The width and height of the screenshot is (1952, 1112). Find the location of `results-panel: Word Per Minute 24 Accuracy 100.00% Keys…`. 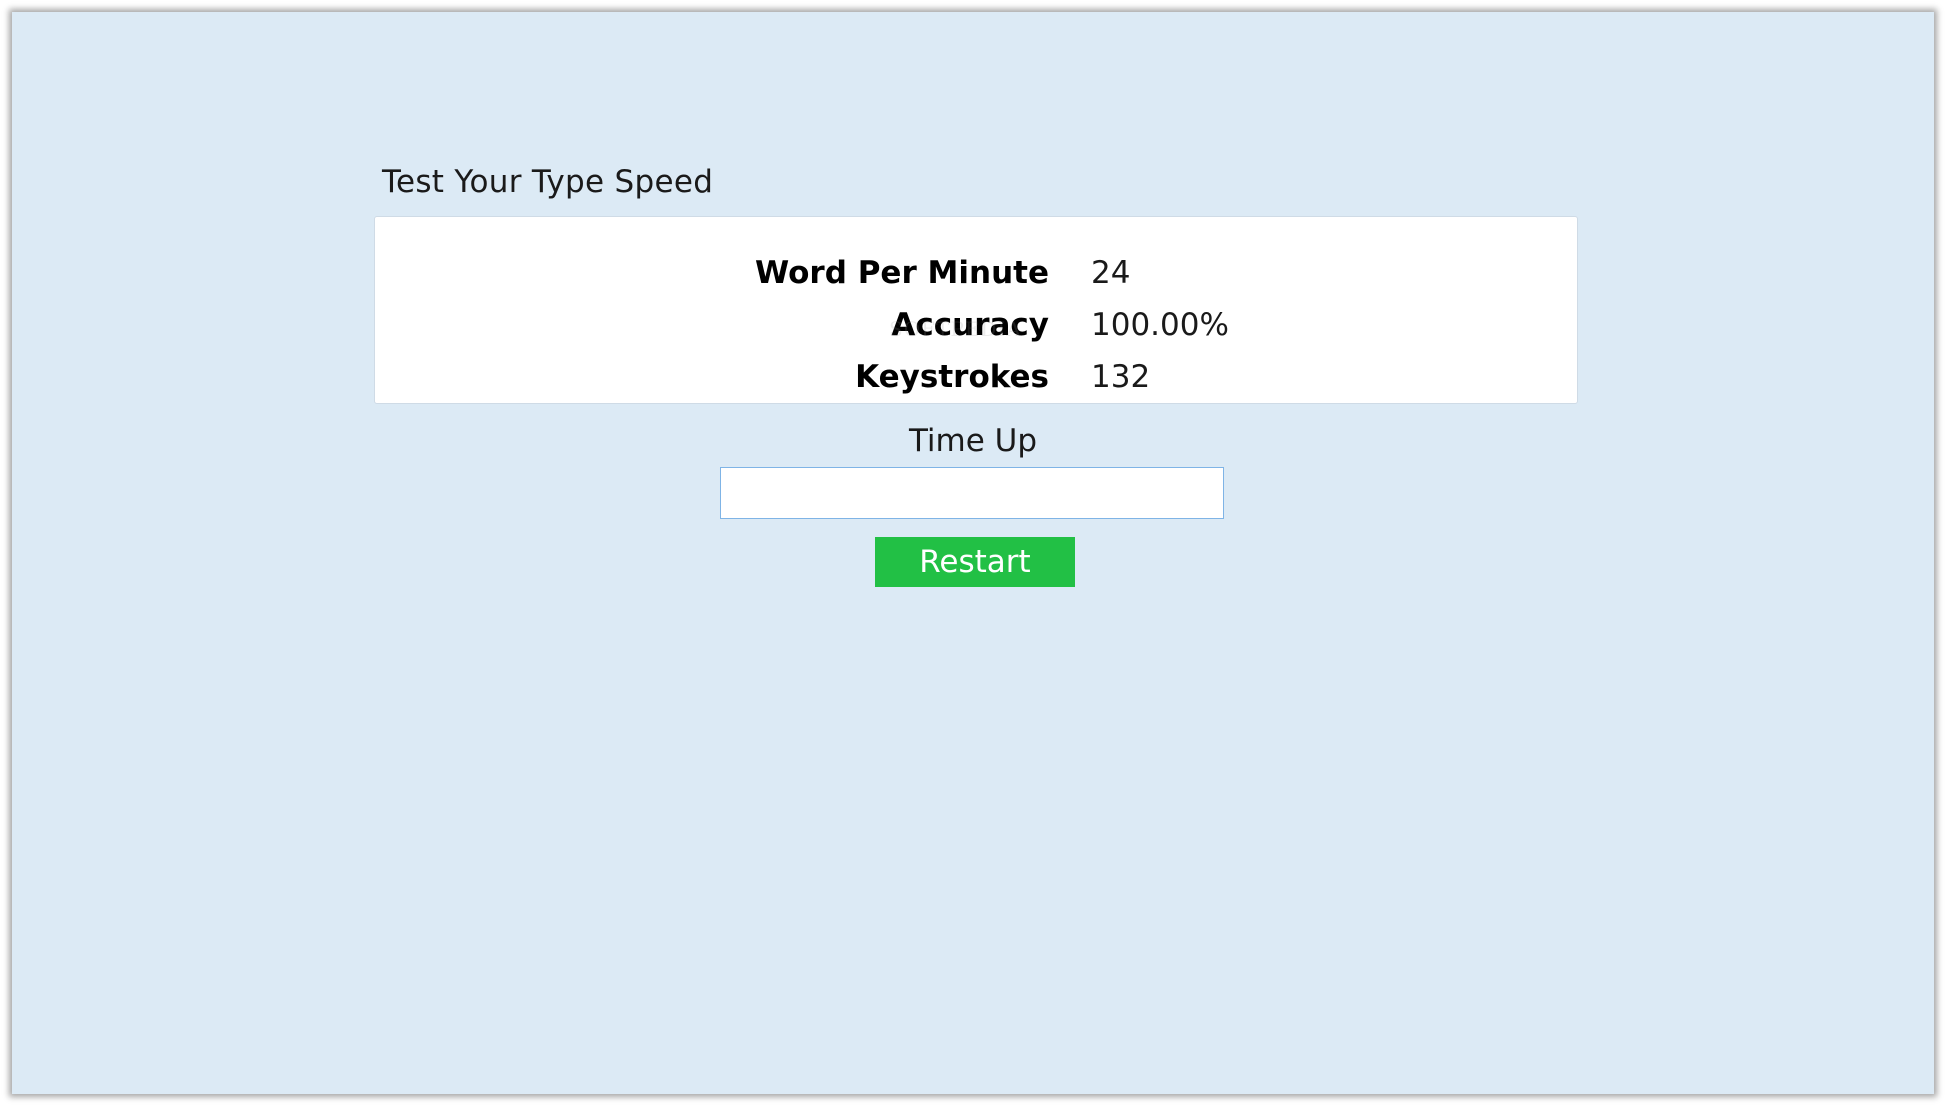

results-panel: Word Per Minute 24 Accuracy 100.00% Keys… is located at coordinates (976, 310).